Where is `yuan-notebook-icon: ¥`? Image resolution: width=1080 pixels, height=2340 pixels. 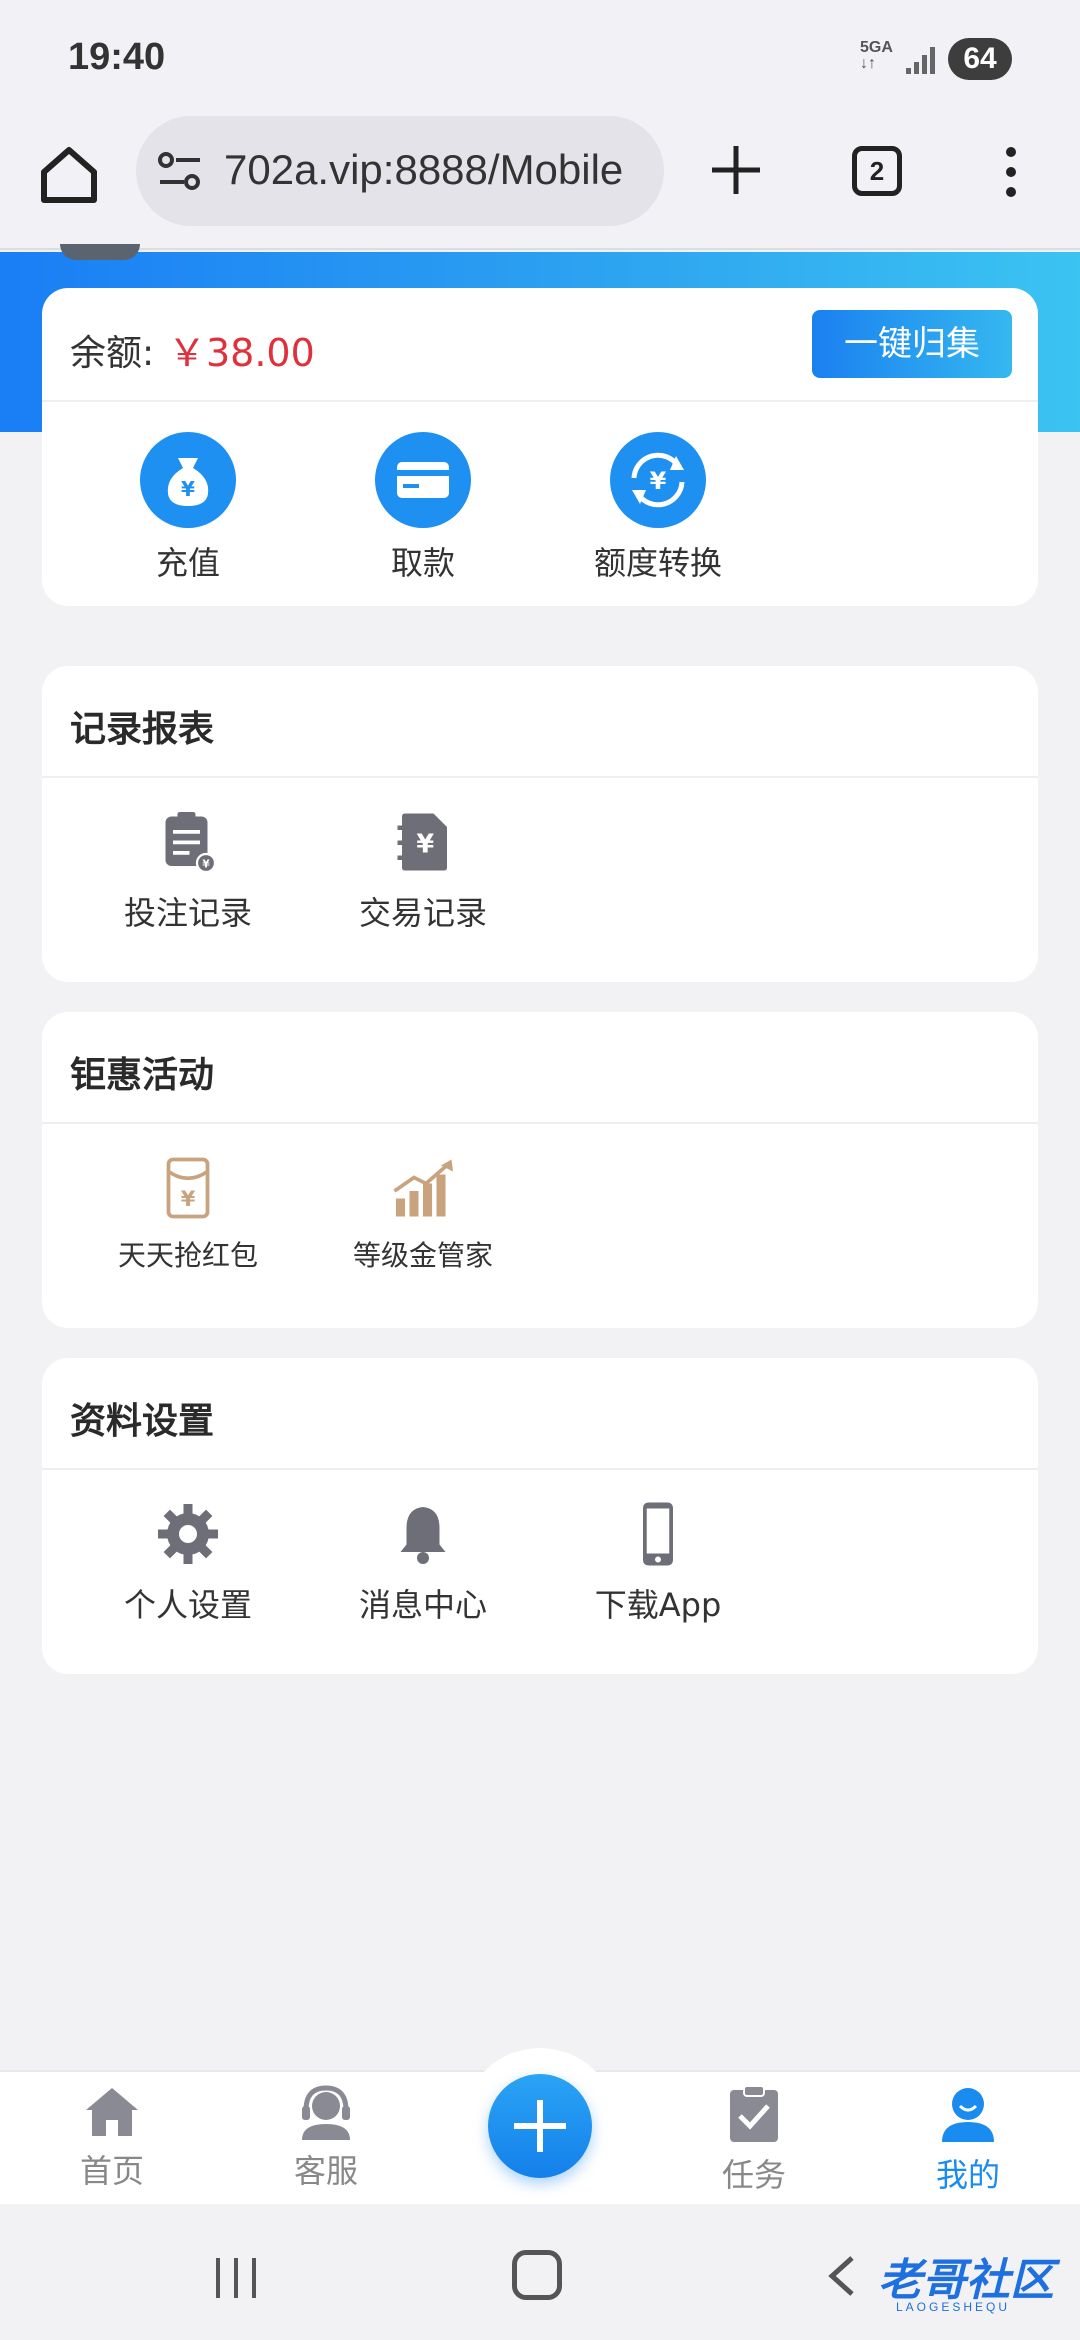 yuan-notebook-icon: ¥ is located at coordinates (422, 842).